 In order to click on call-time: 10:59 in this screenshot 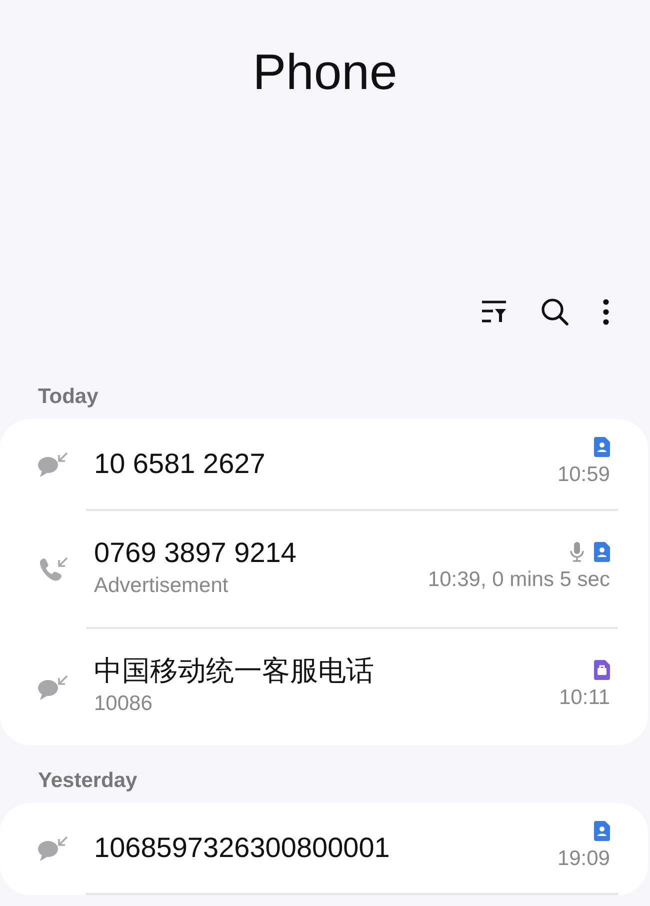, I will do `click(583, 475)`.